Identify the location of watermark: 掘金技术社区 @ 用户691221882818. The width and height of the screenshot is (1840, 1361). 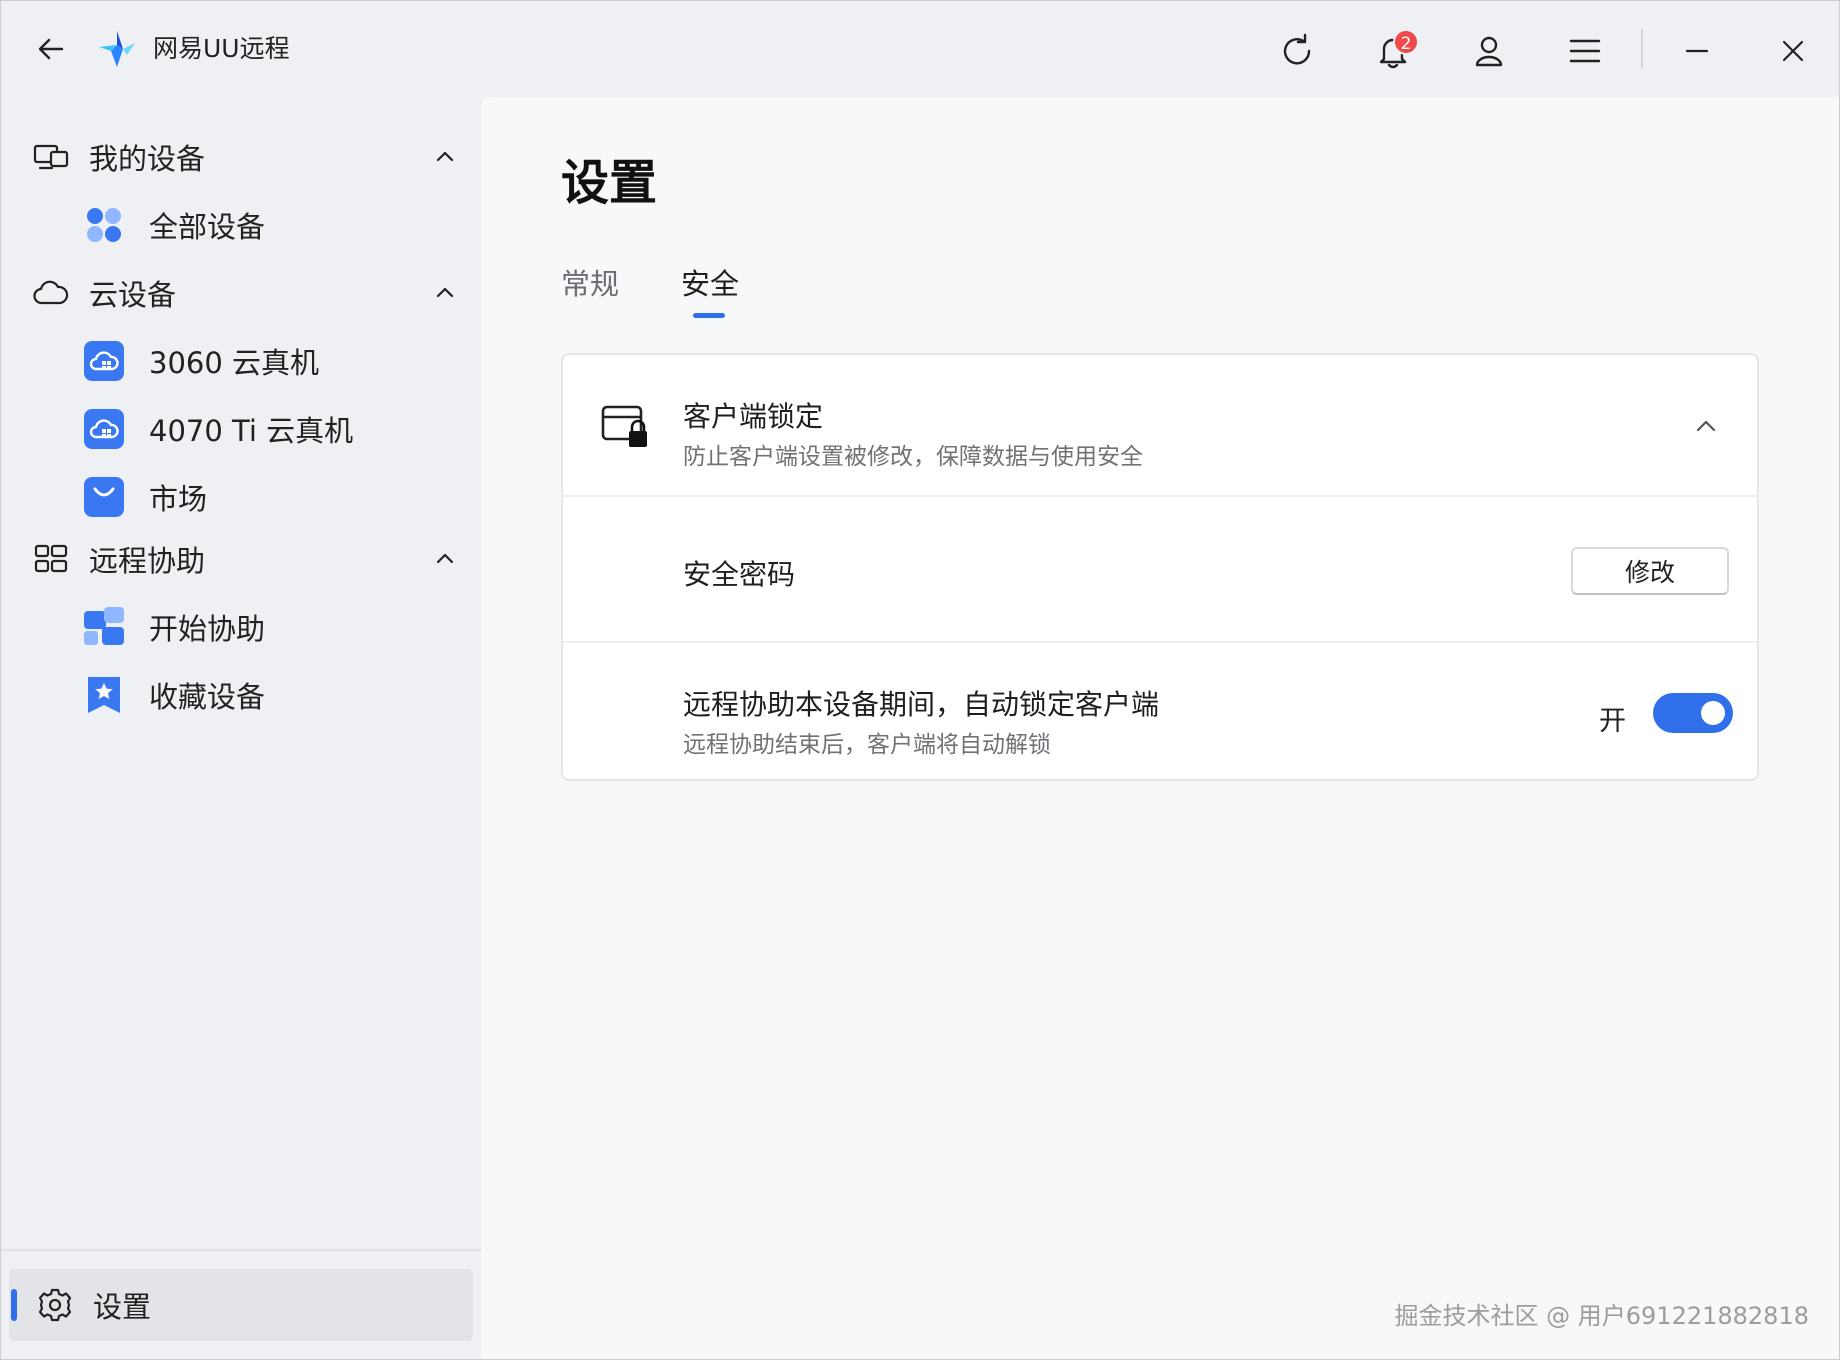
(1602, 1316).